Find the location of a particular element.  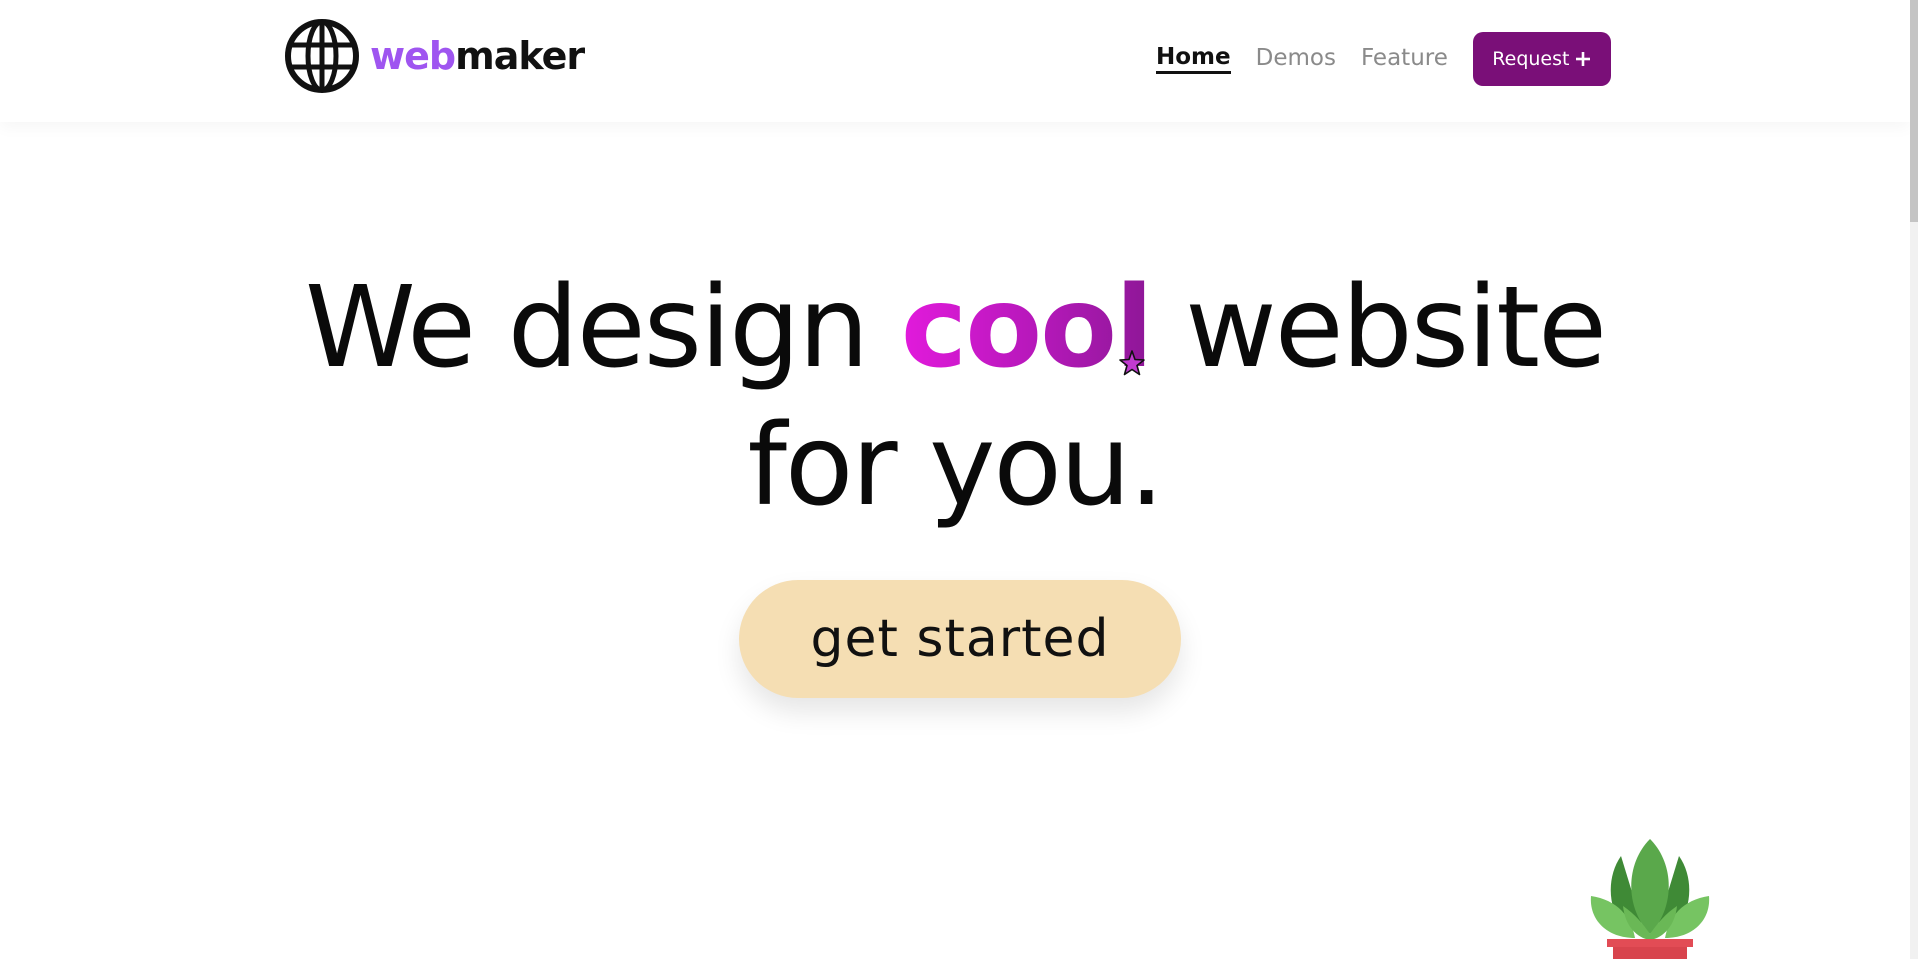

hero-heading-line-1: We design cool website is located at coordinates (955, 328).